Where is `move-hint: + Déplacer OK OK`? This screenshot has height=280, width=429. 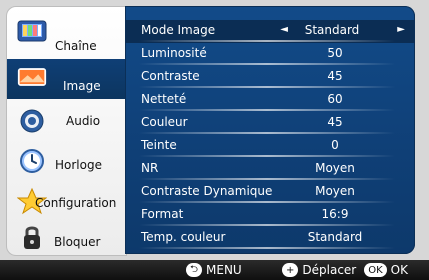 move-hint: + Déplacer OK OK is located at coordinates (345, 270).